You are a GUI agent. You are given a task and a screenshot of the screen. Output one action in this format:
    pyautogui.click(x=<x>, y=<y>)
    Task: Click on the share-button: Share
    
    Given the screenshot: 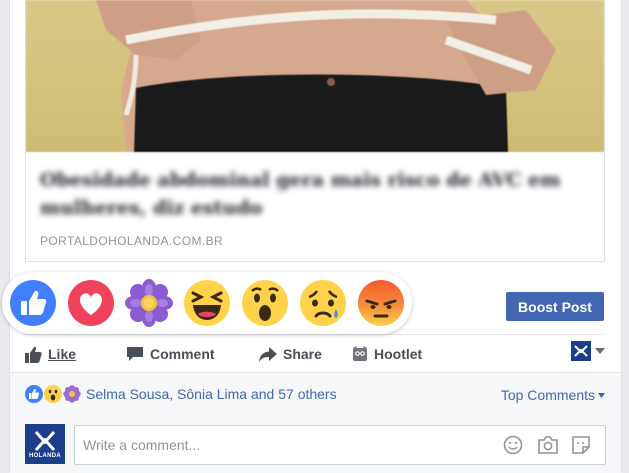 What is the action you would take?
    pyautogui.click(x=290, y=354)
    